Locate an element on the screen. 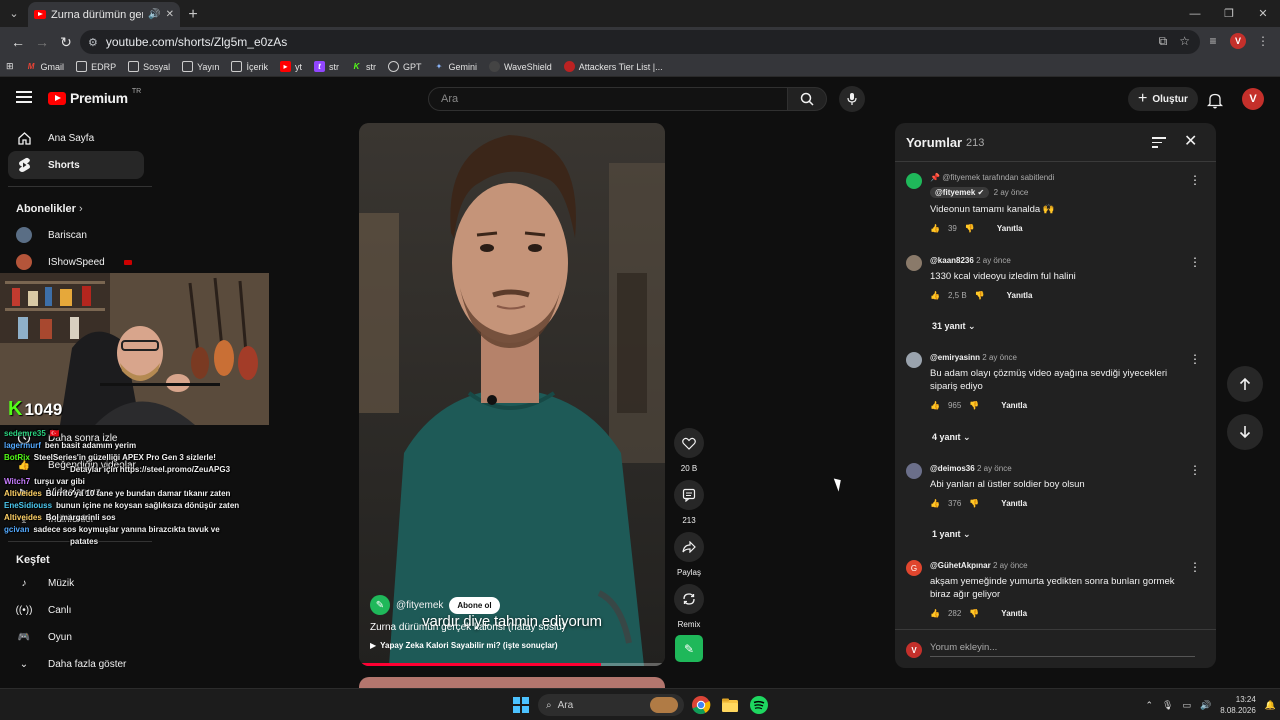 Image resolution: width=1280 pixels, height=720 pixels. youtube-premium-logo: Premium TR is located at coordinates (94, 97).